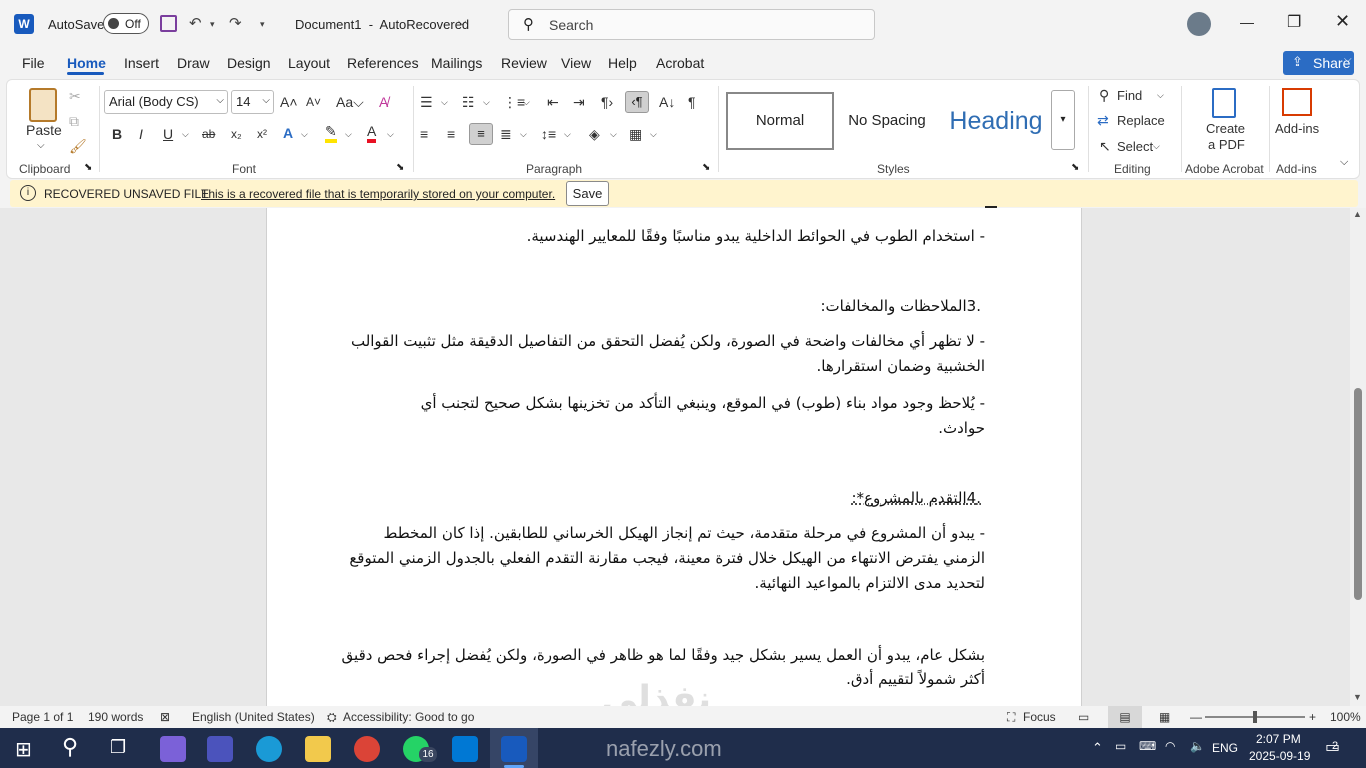 This screenshot has width=1366, height=768. I want to click on ltr-icon: ¶›, so click(607, 102).